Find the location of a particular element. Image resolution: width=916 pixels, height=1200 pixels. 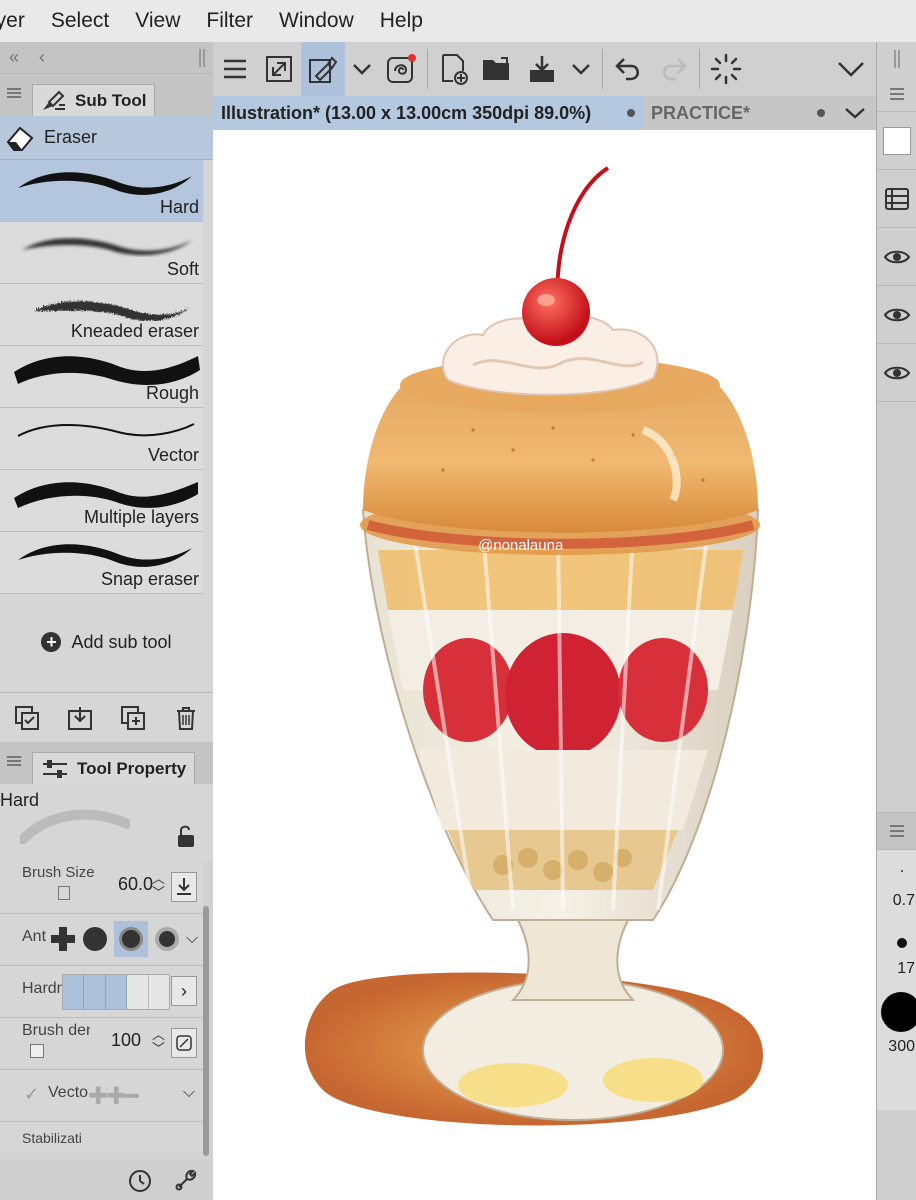

sub-tool-panel-header: Sub Tool is located at coordinates (106, 95).